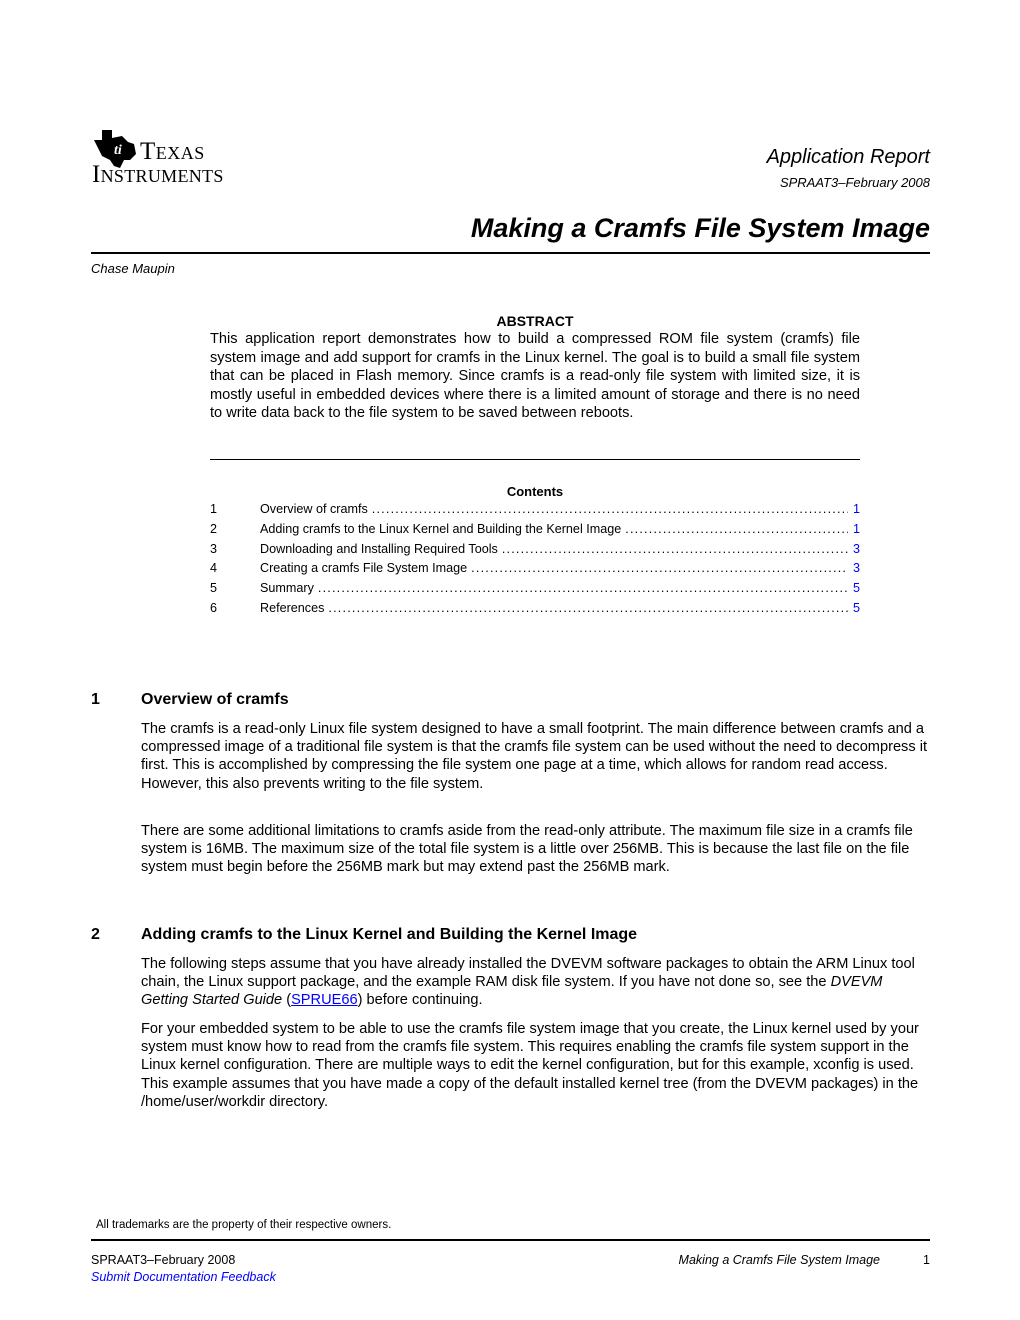 This screenshot has height=1320, width=1020. I want to click on logo-text-instruments: Instruments, so click(158, 174).